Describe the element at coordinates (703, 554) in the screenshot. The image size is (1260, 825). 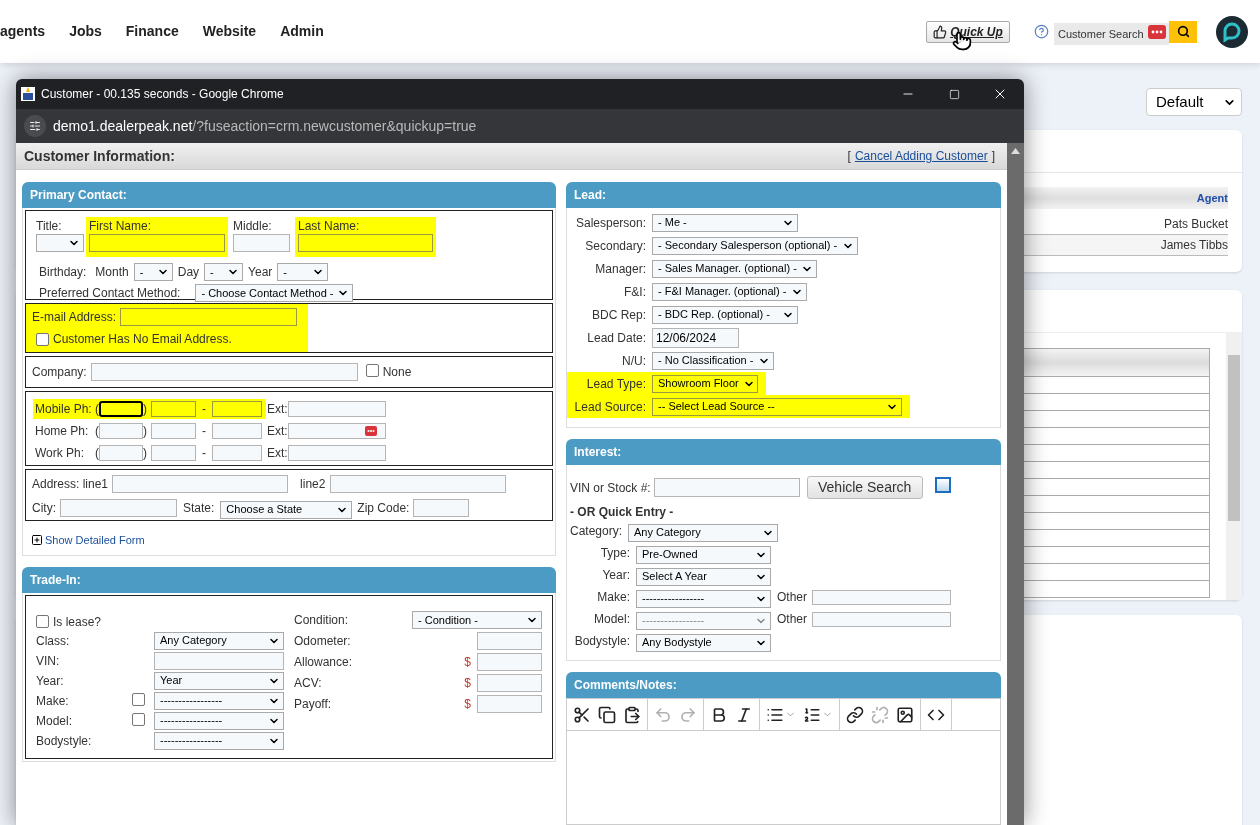
I see `dropdown: Pre-Owned` at that location.